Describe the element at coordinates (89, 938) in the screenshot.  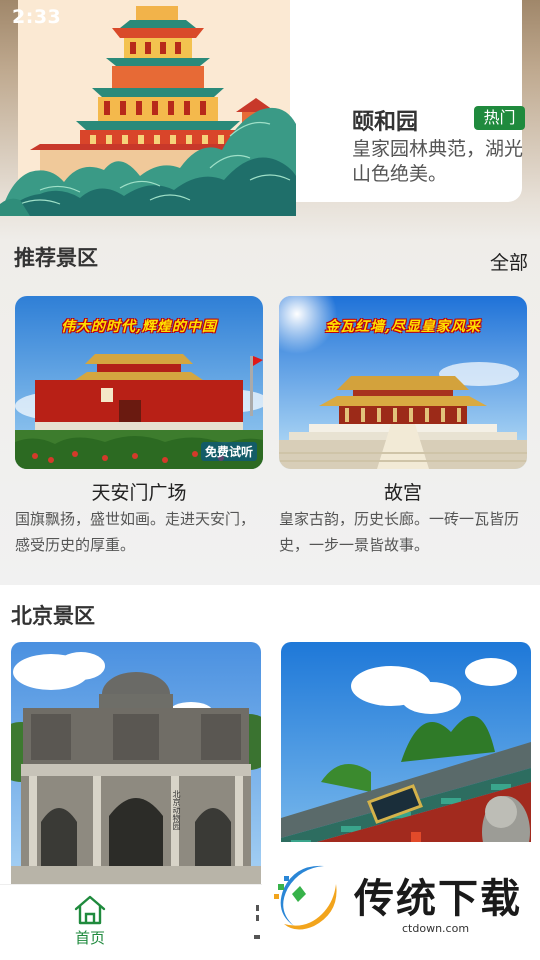
I see `nav-home-label: 首页` at that location.